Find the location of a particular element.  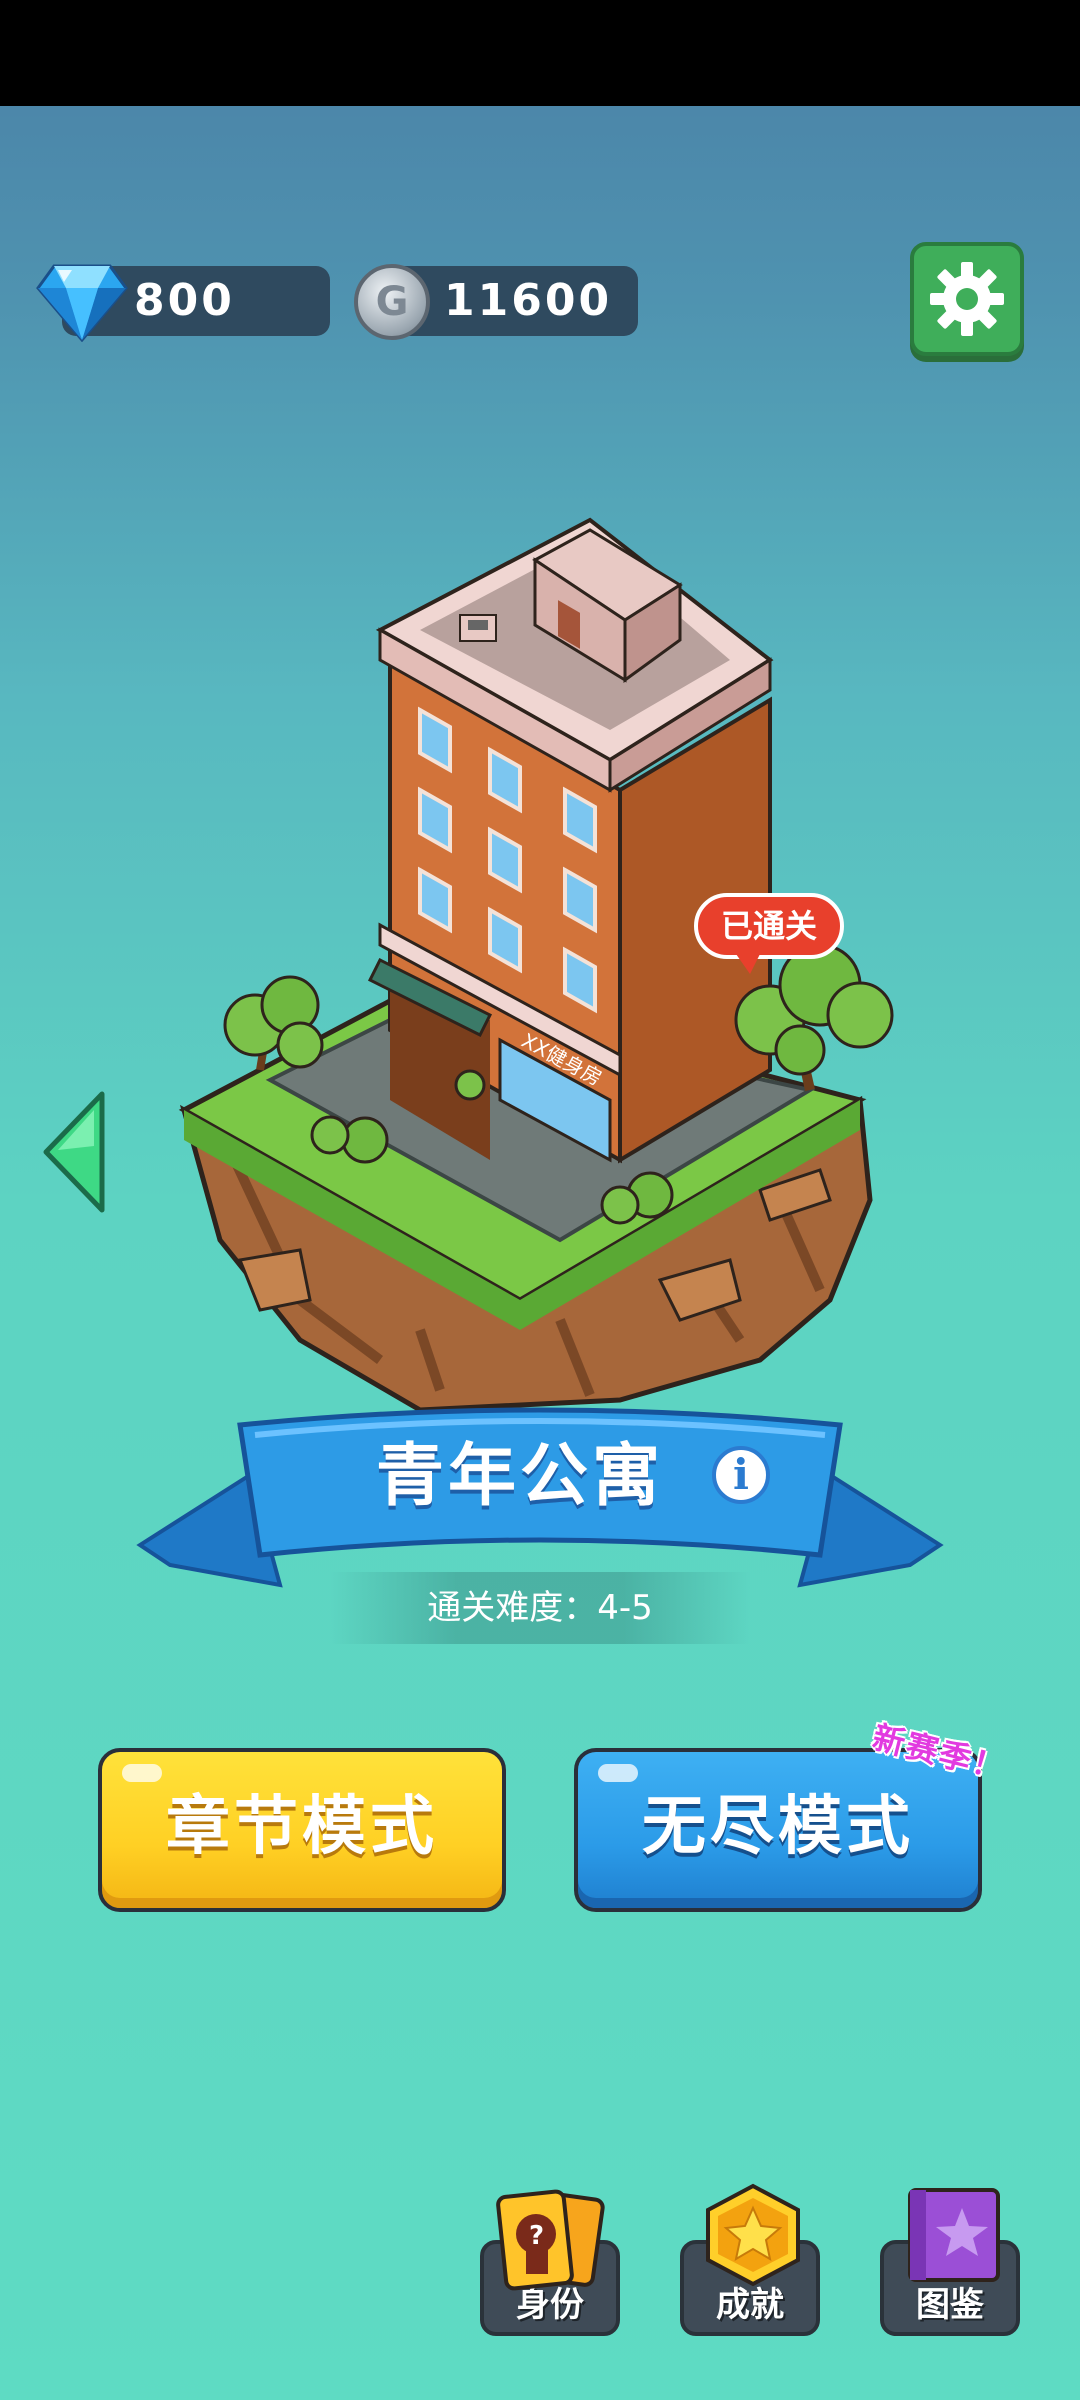

gem-count: 800 is located at coordinates (184, 300).